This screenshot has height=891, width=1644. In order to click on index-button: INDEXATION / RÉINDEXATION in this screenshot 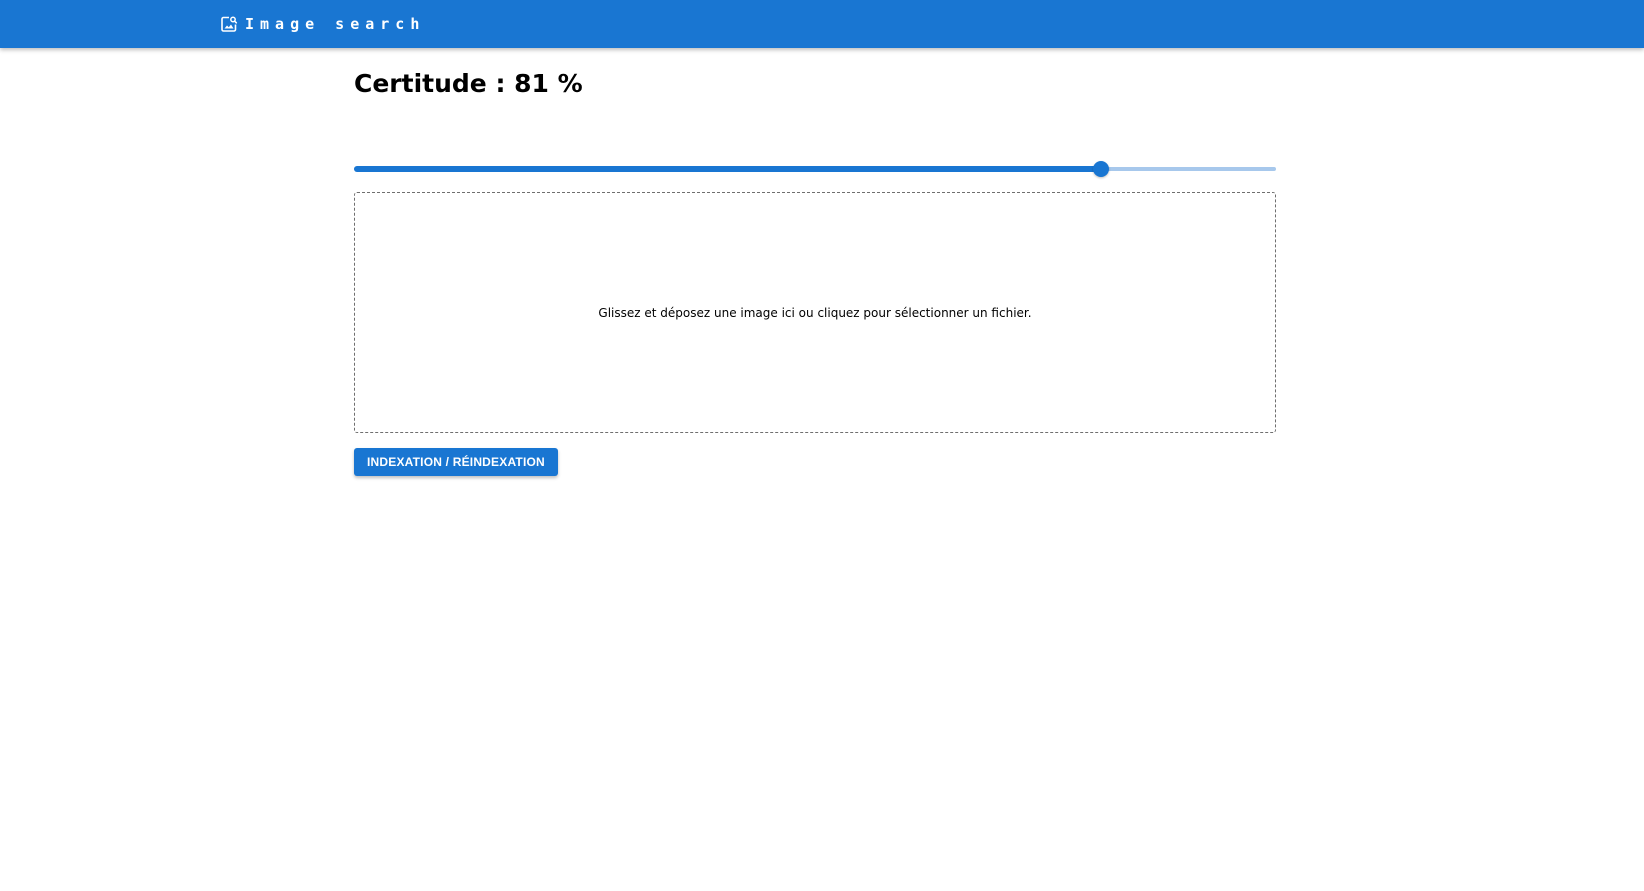, I will do `click(456, 462)`.